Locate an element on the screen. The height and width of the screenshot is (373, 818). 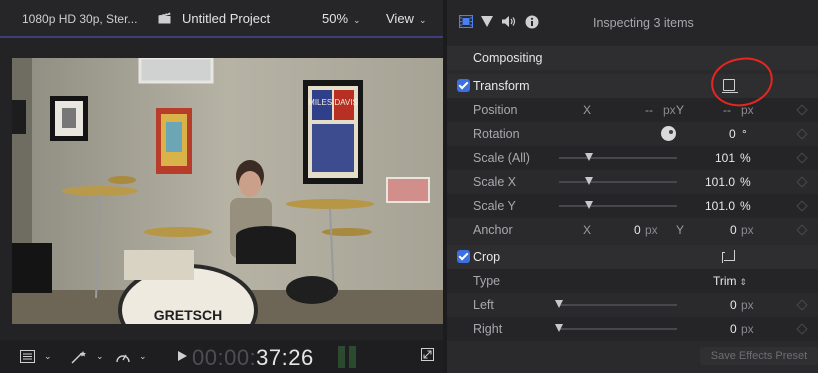
scale-all-slider is located at coordinates (618, 158).